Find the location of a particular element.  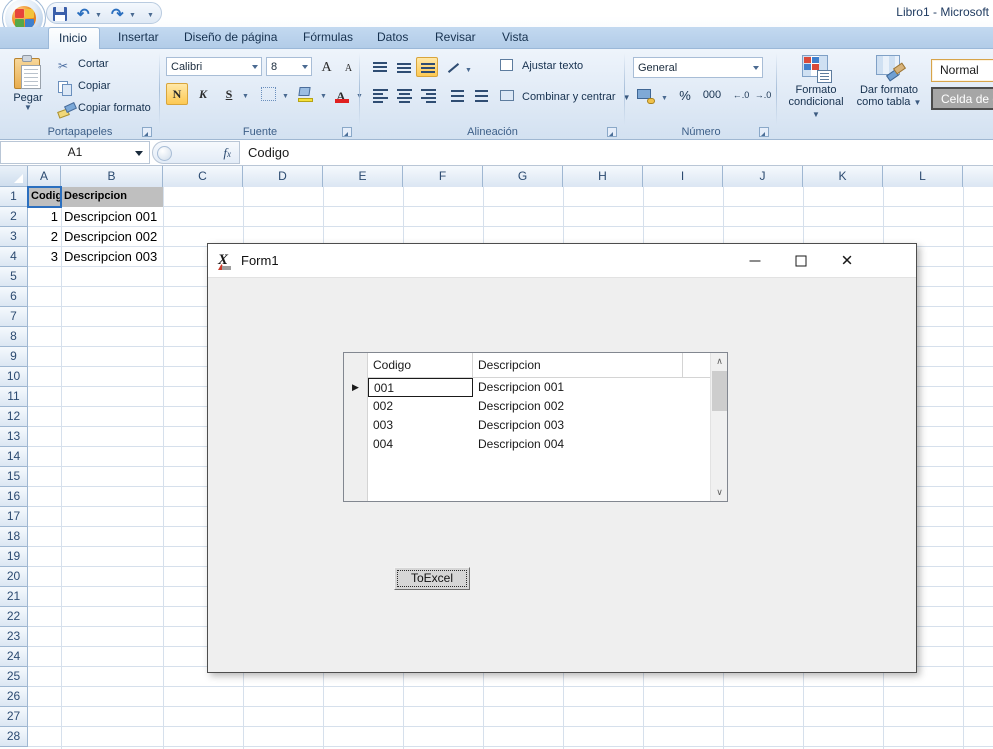

cell-B3: Descripcion 002 is located at coordinates (112, 237).